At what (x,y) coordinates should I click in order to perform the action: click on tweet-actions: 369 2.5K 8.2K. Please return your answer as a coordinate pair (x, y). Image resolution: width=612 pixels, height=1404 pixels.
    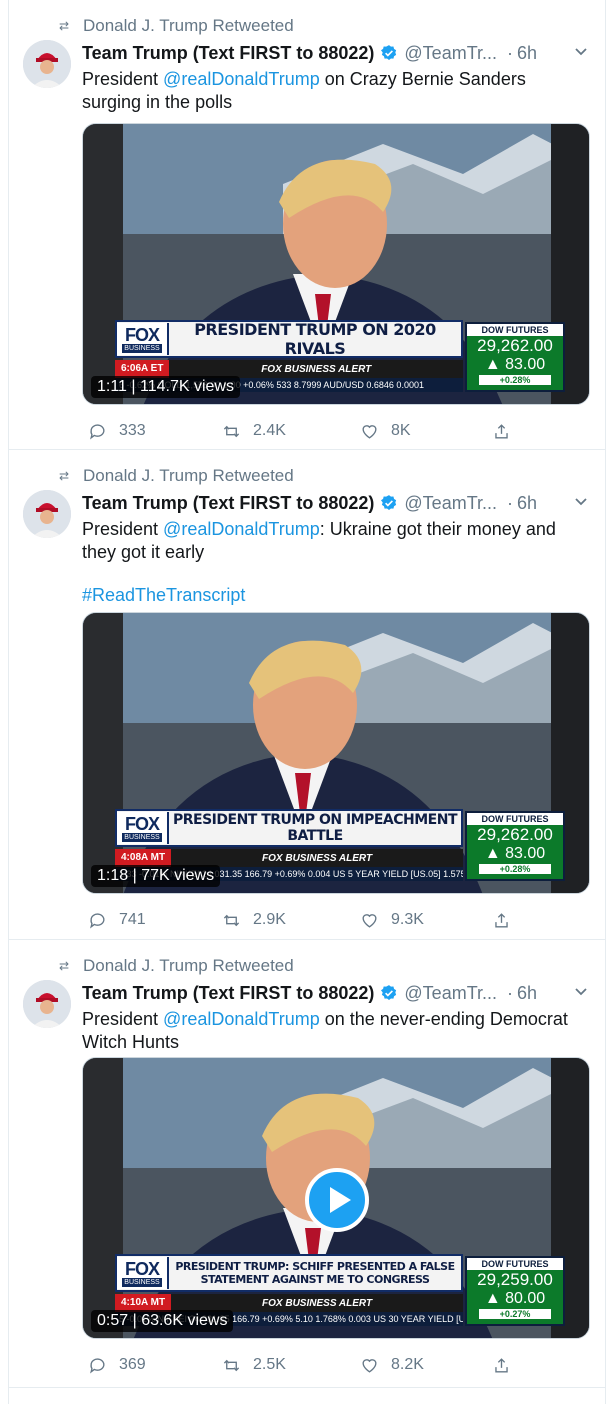
    Looking at the image, I should click on (302, 1365).